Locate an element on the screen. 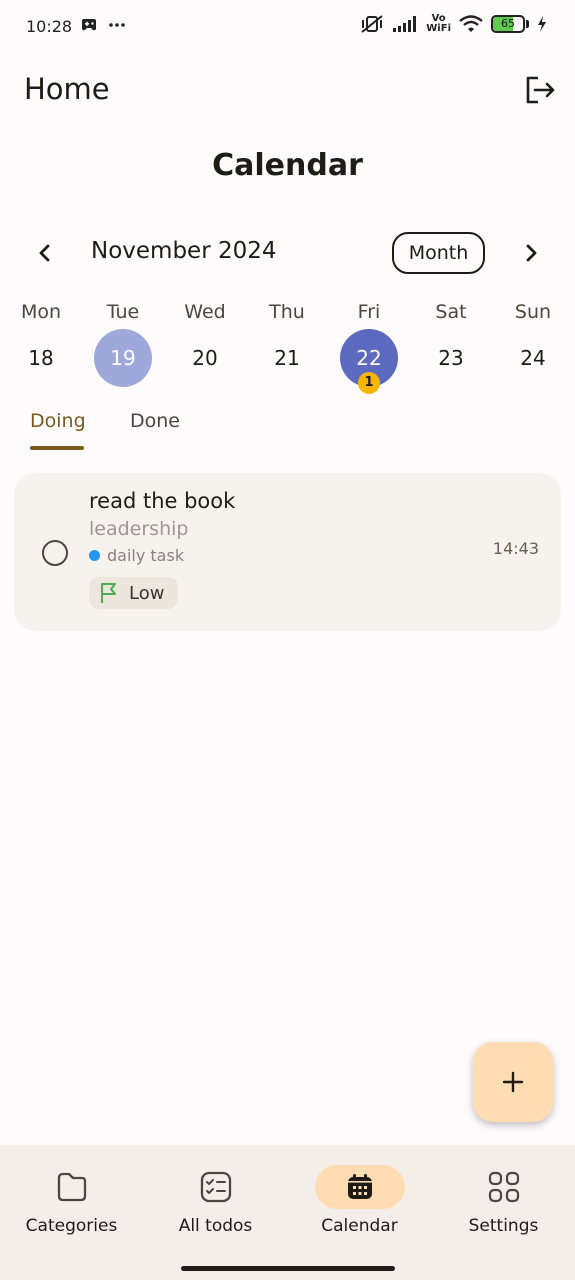 Image resolution: width=575 pixels, height=1280 pixels. charging-bolt-icon is located at coordinates (542, 24).